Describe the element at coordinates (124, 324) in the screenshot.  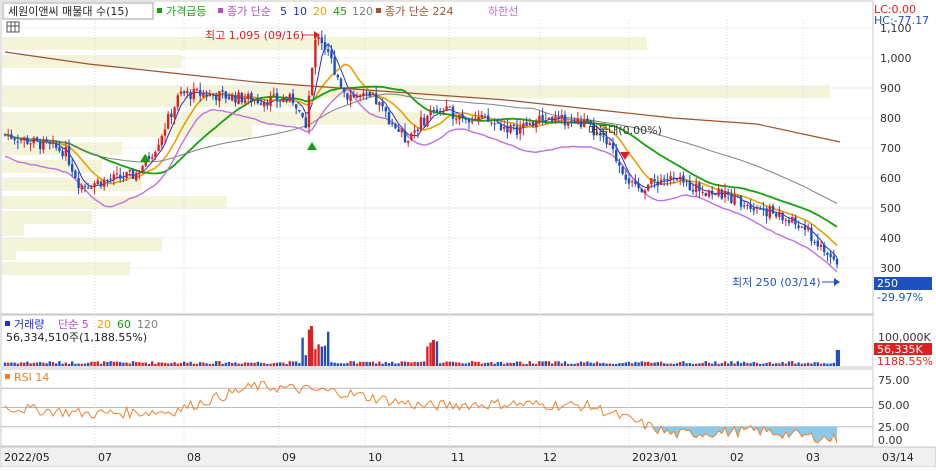
I see `vol-legend-ma60: 60` at that location.